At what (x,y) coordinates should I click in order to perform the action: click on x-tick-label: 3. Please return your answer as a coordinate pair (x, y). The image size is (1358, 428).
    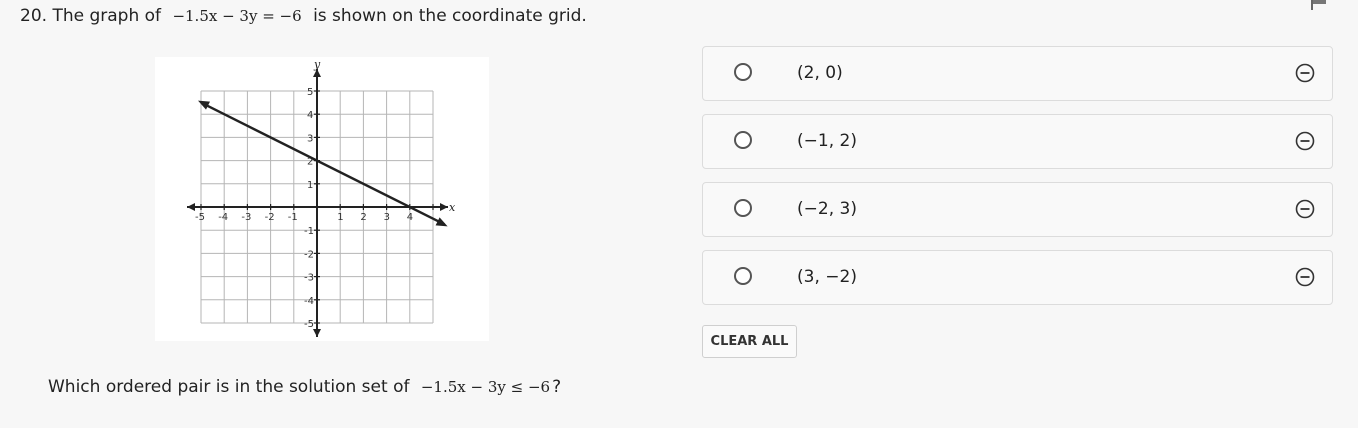
    Looking at the image, I should click on (387, 217).